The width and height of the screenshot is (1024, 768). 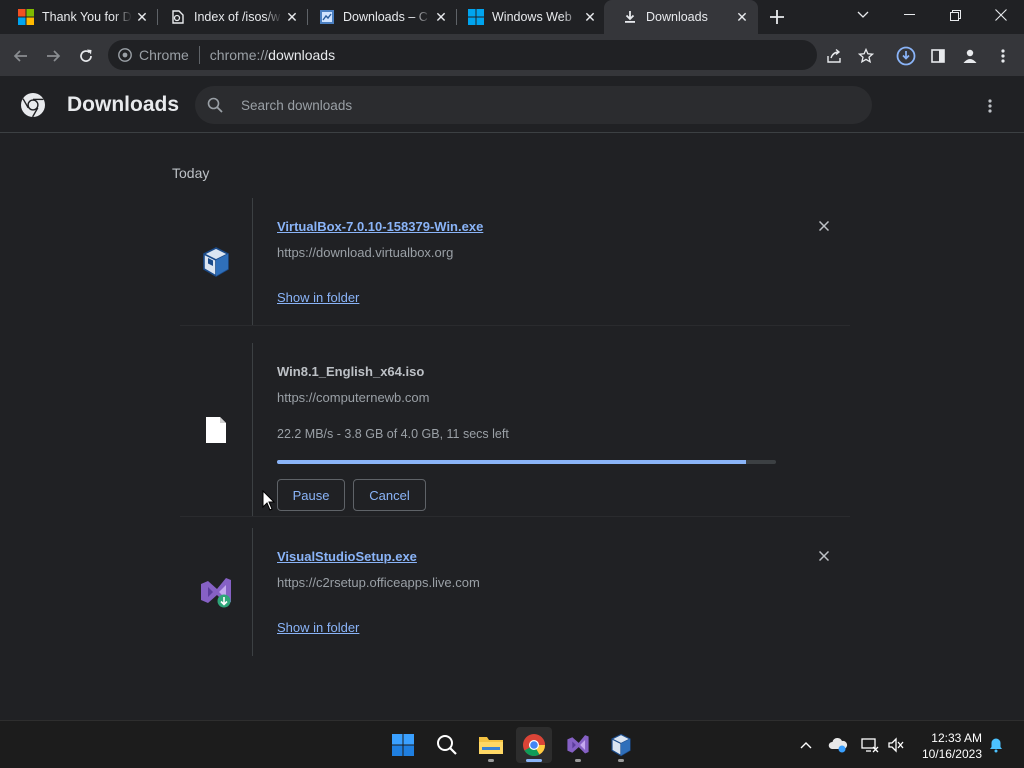 I want to click on chrome-icon, so click(x=534, y=745).